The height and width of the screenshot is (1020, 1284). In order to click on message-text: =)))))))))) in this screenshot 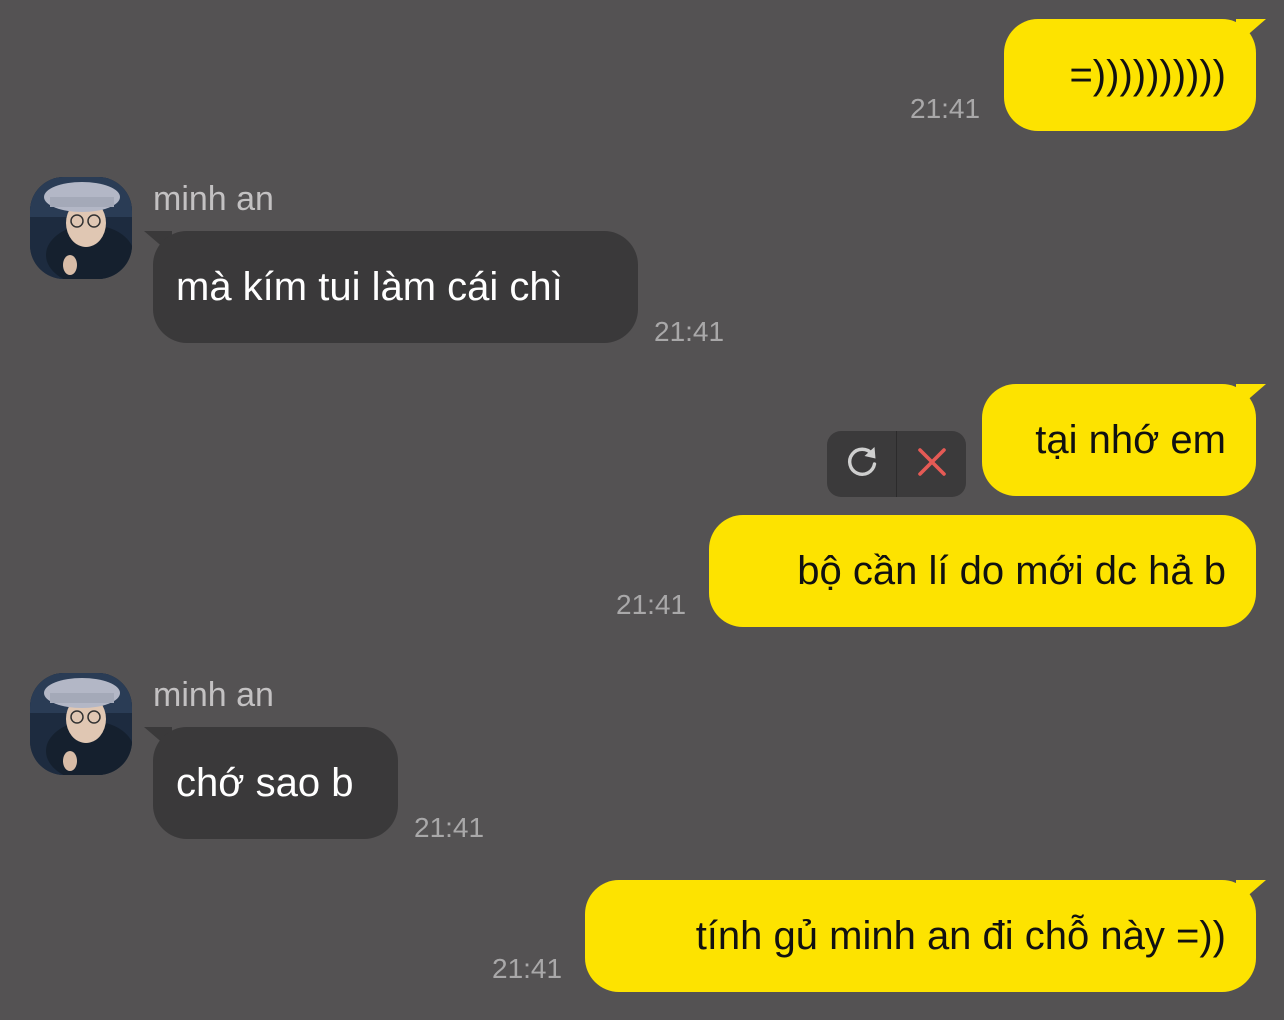, I will do `click(1147, 75)`.